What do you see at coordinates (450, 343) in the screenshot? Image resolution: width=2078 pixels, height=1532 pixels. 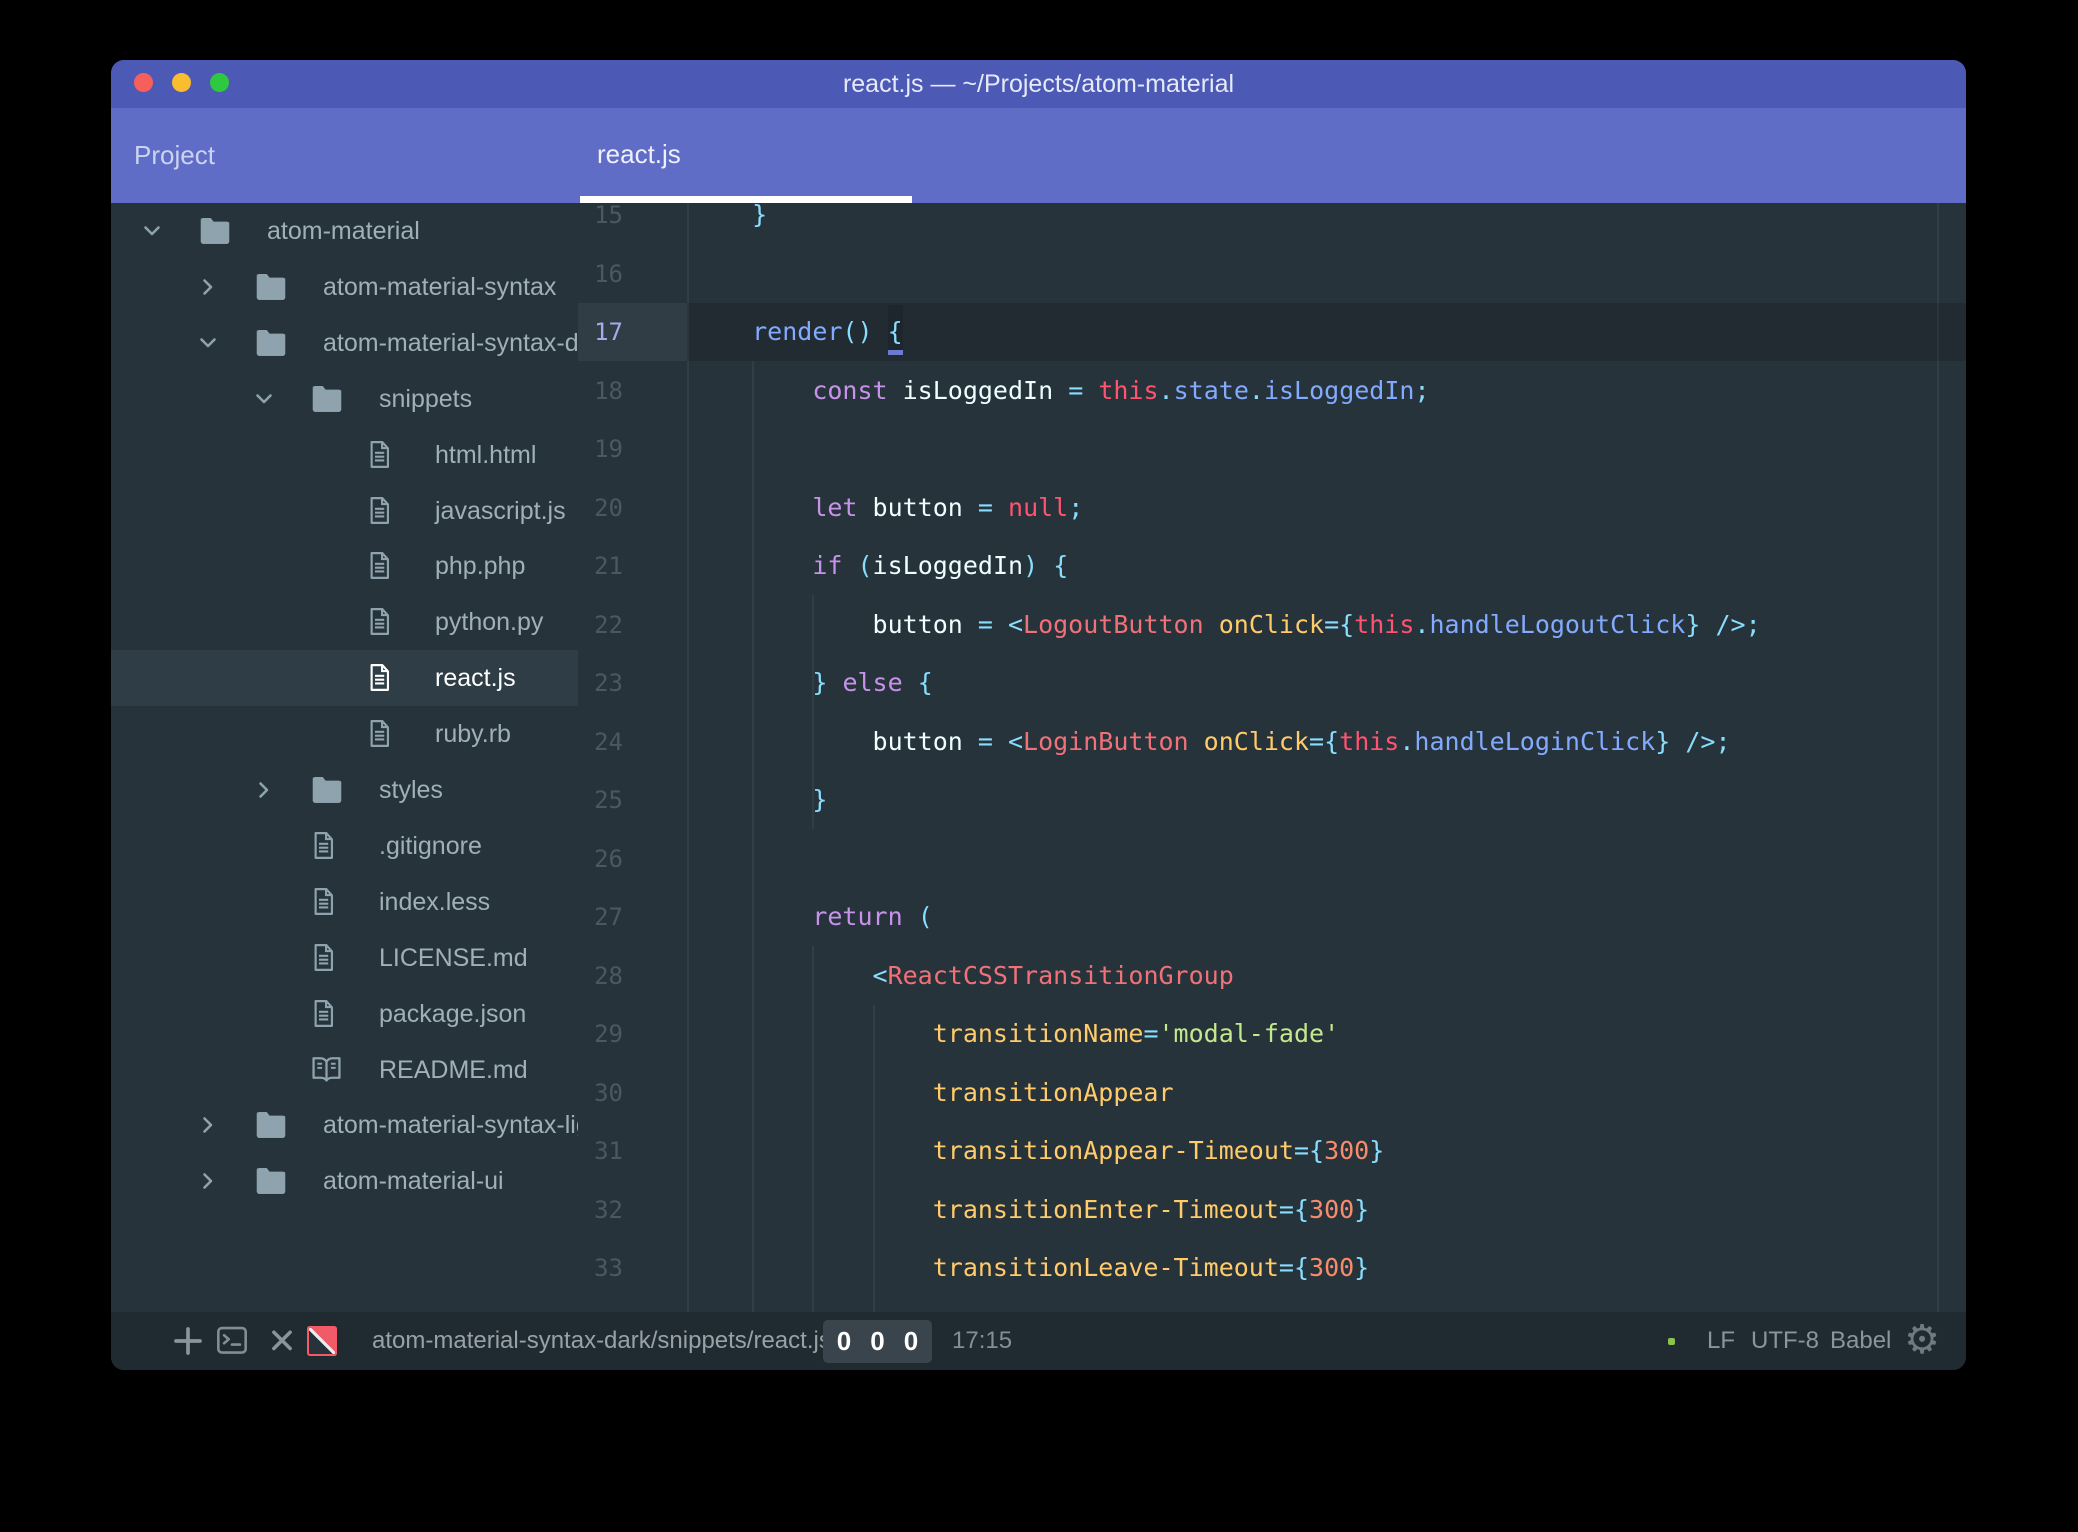 I see `tree-item-label: atom-material-syntax-da` at bounding box center [450, 343].